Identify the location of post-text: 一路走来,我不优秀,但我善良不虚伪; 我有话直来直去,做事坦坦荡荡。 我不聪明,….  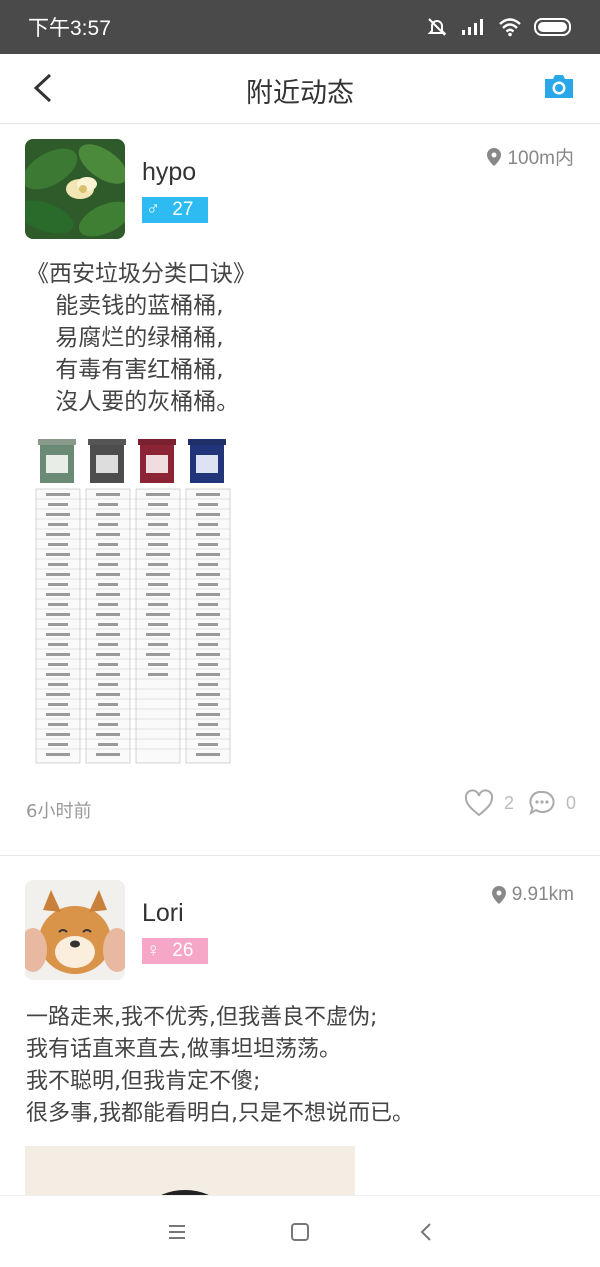
(220, 1065).